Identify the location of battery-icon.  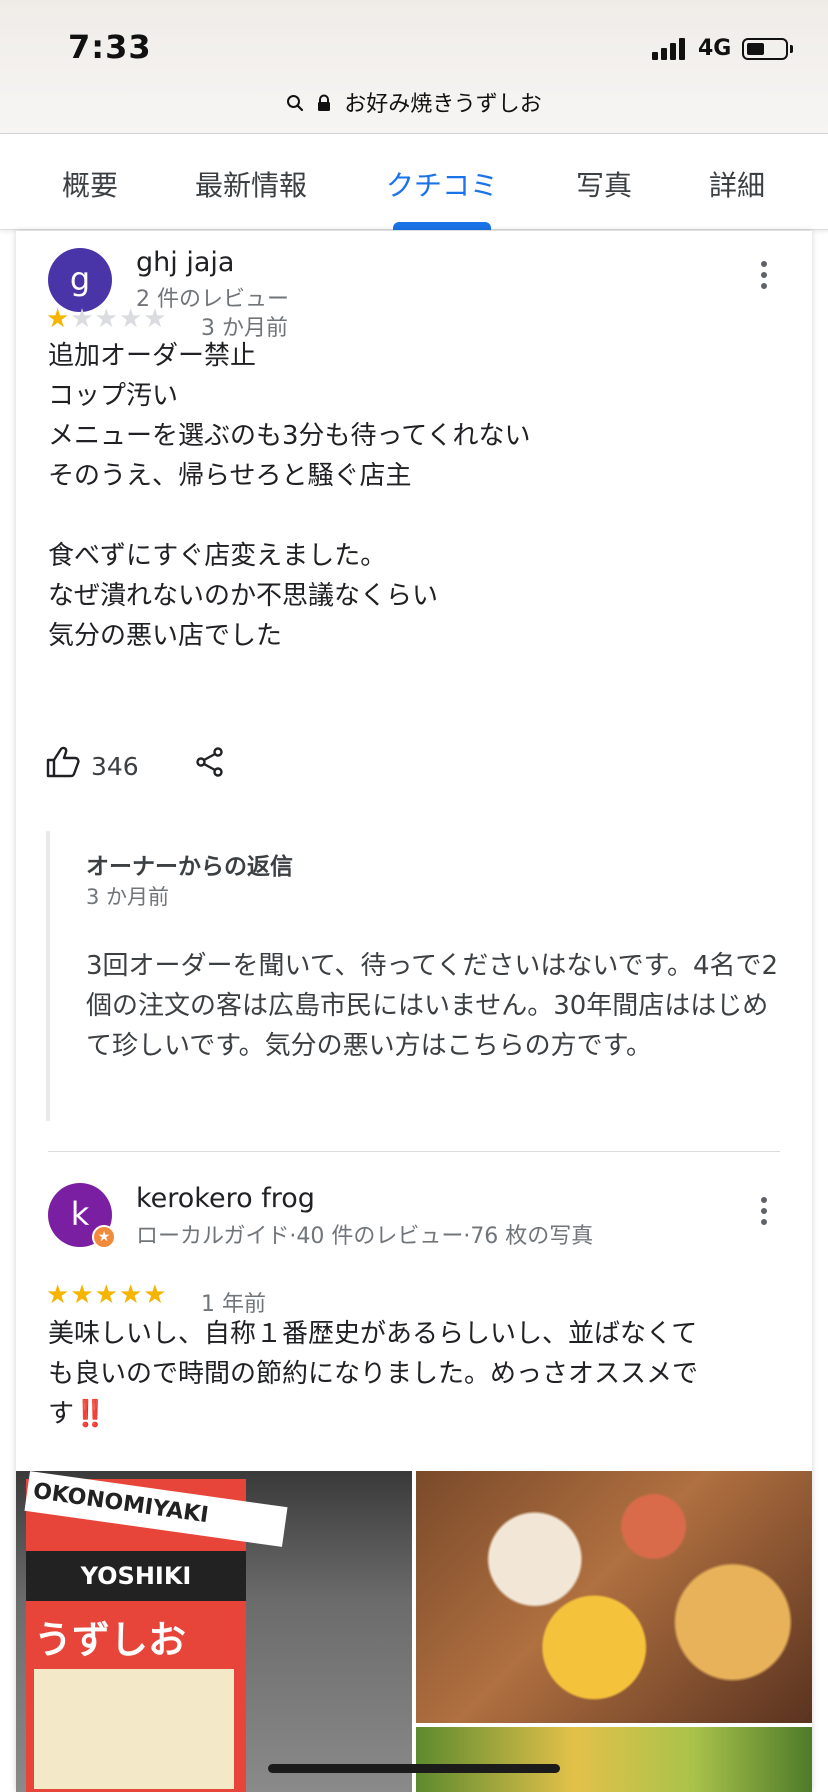
(765, 49).